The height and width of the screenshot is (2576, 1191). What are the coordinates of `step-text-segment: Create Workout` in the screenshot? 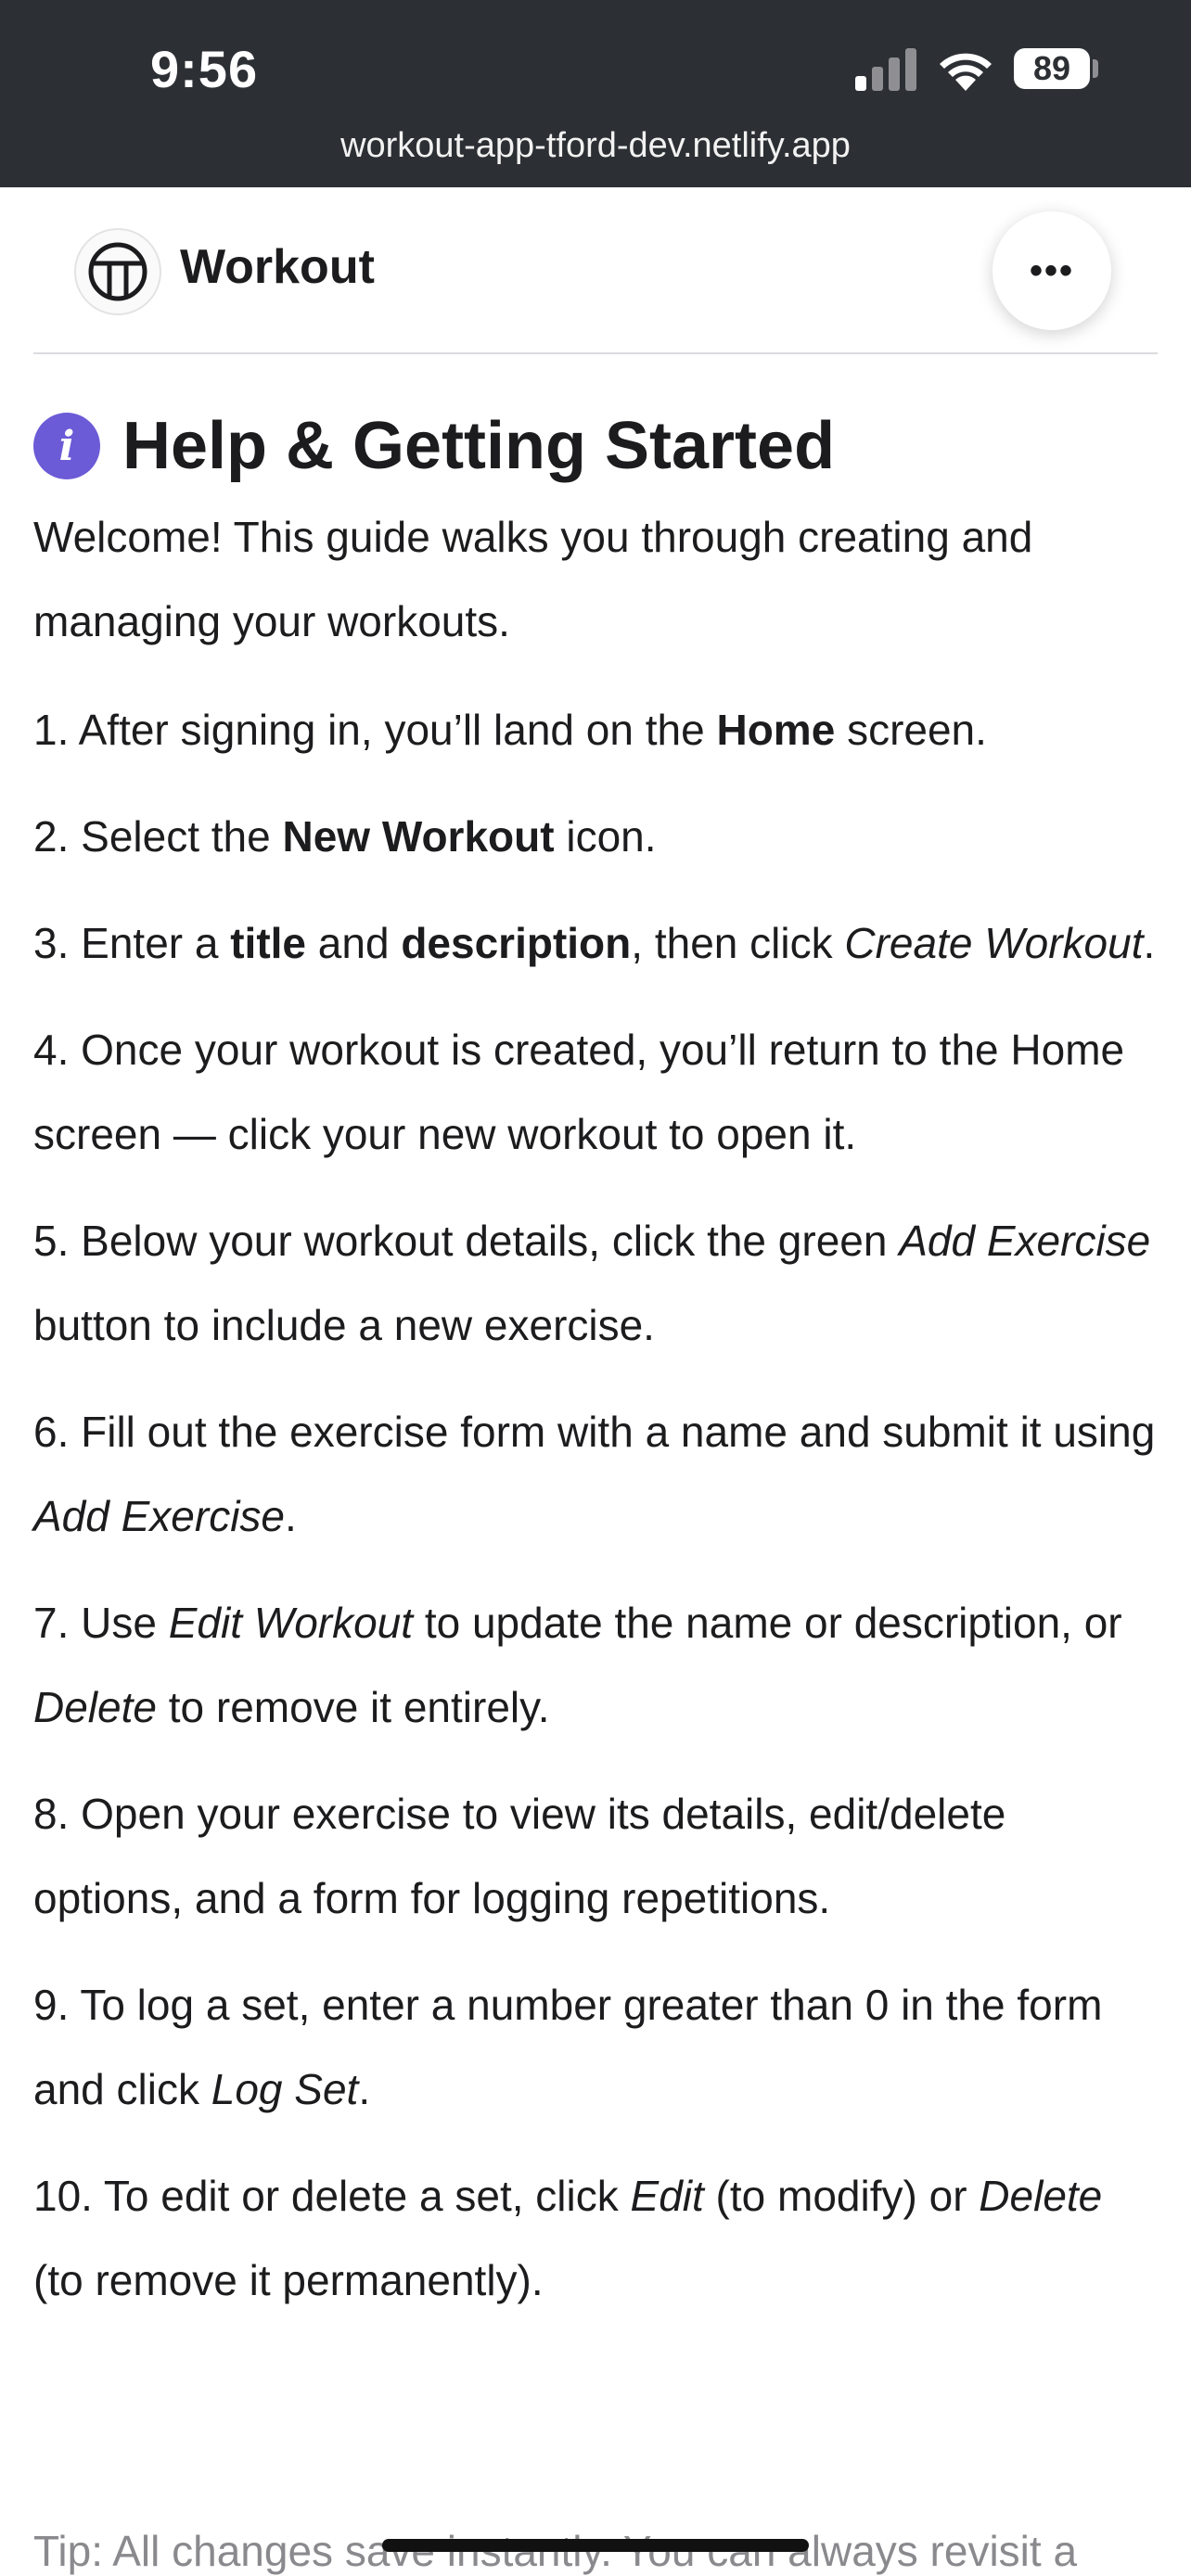 It's located at (994, 943).